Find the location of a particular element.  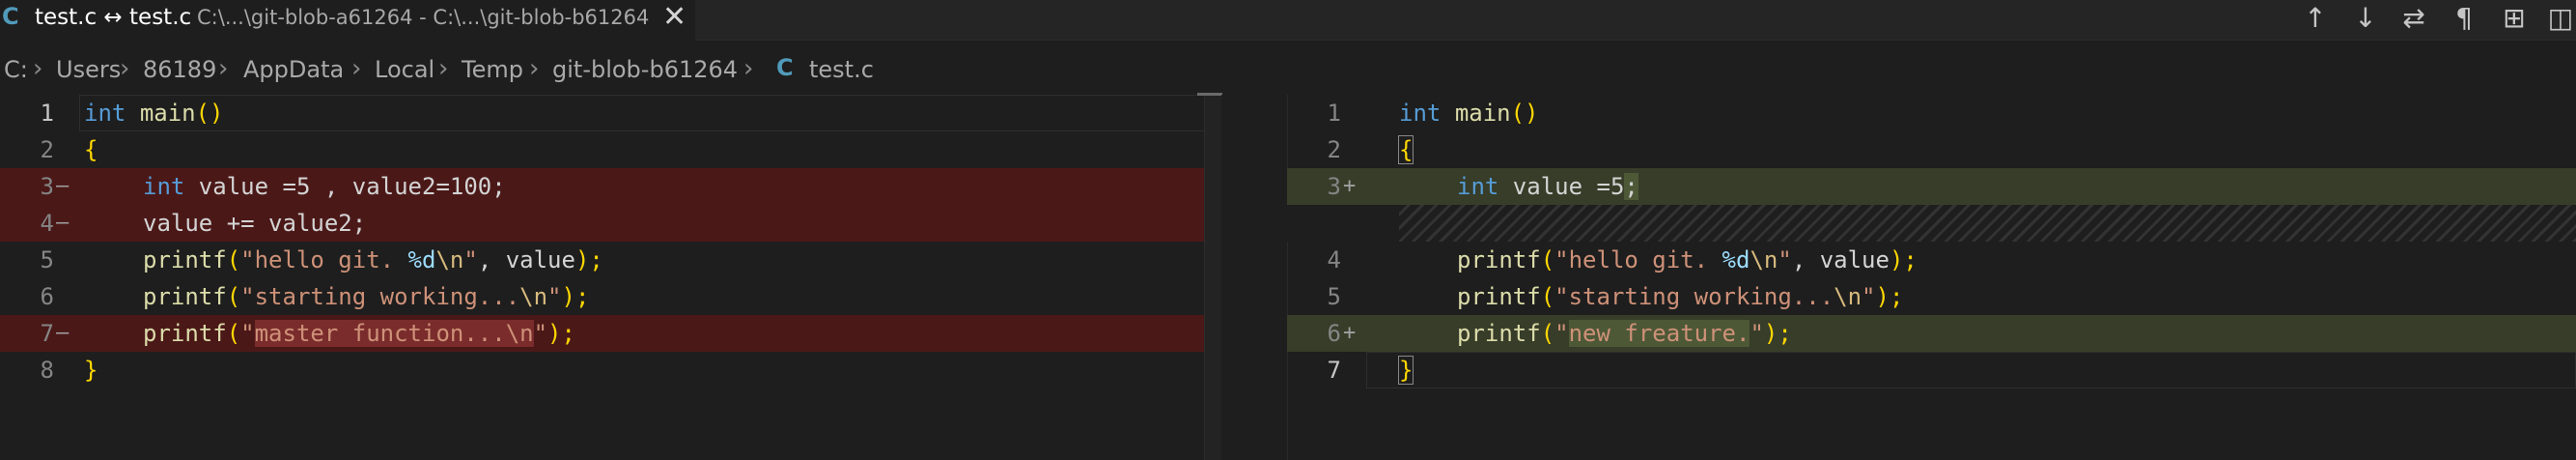

removed-line: 7 — printf("master function...\n"); is located at coordinates (610, 333).